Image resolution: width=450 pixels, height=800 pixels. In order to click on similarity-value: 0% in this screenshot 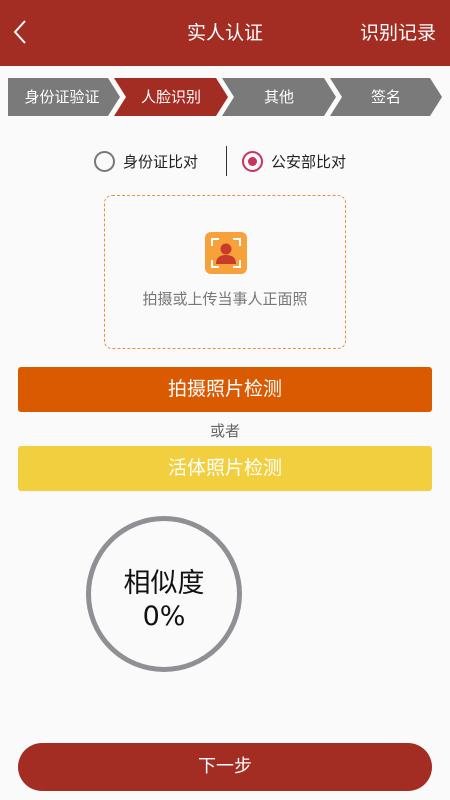, I will do `click(164, 616)`.